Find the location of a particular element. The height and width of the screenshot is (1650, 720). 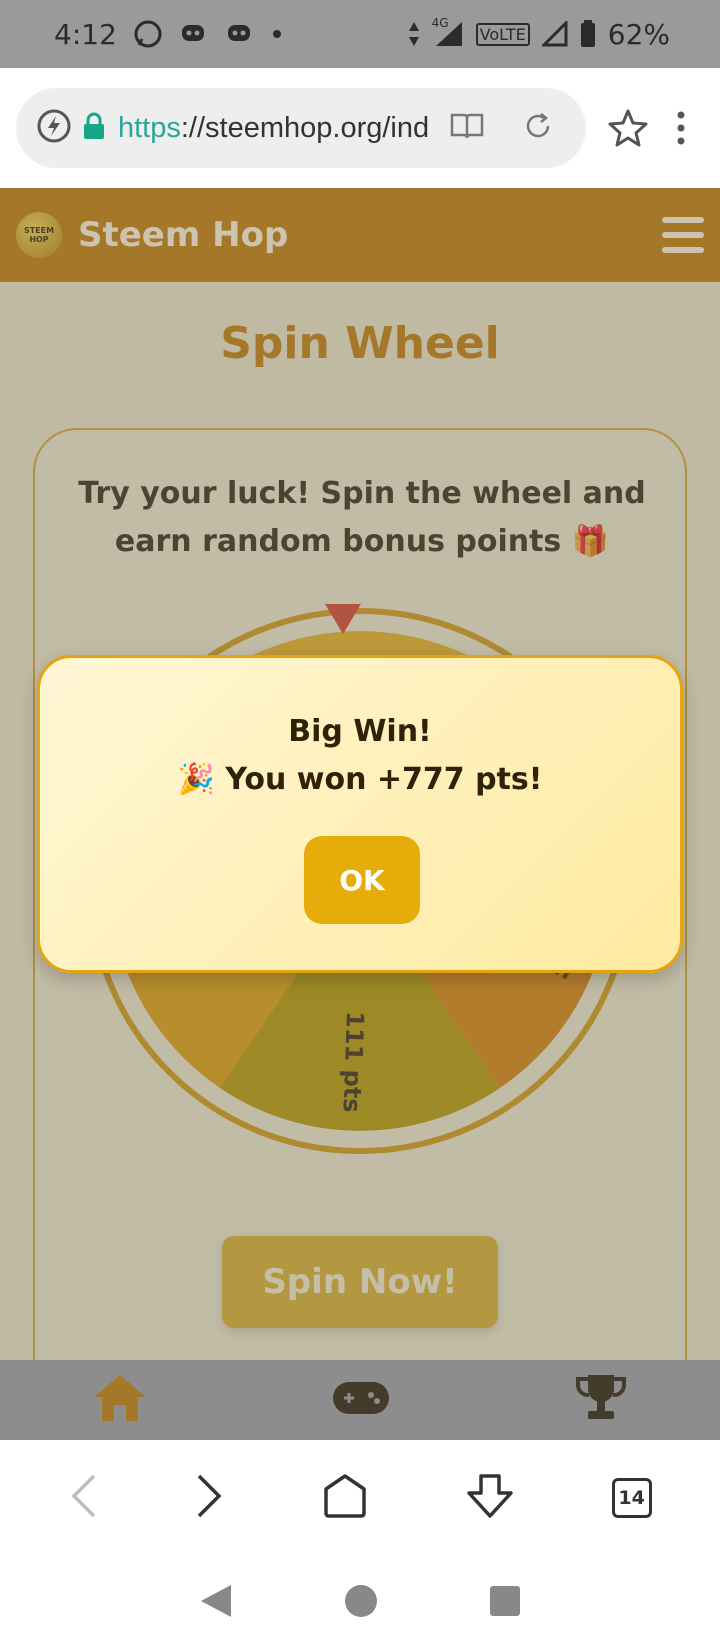

status-bar: 4:12 4G VoLTE 62% is located at coordinates (360, 34).